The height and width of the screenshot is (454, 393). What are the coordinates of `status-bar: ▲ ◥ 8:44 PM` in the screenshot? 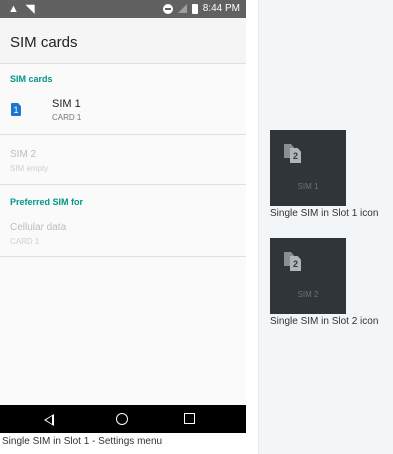 It's located at (123, 9).